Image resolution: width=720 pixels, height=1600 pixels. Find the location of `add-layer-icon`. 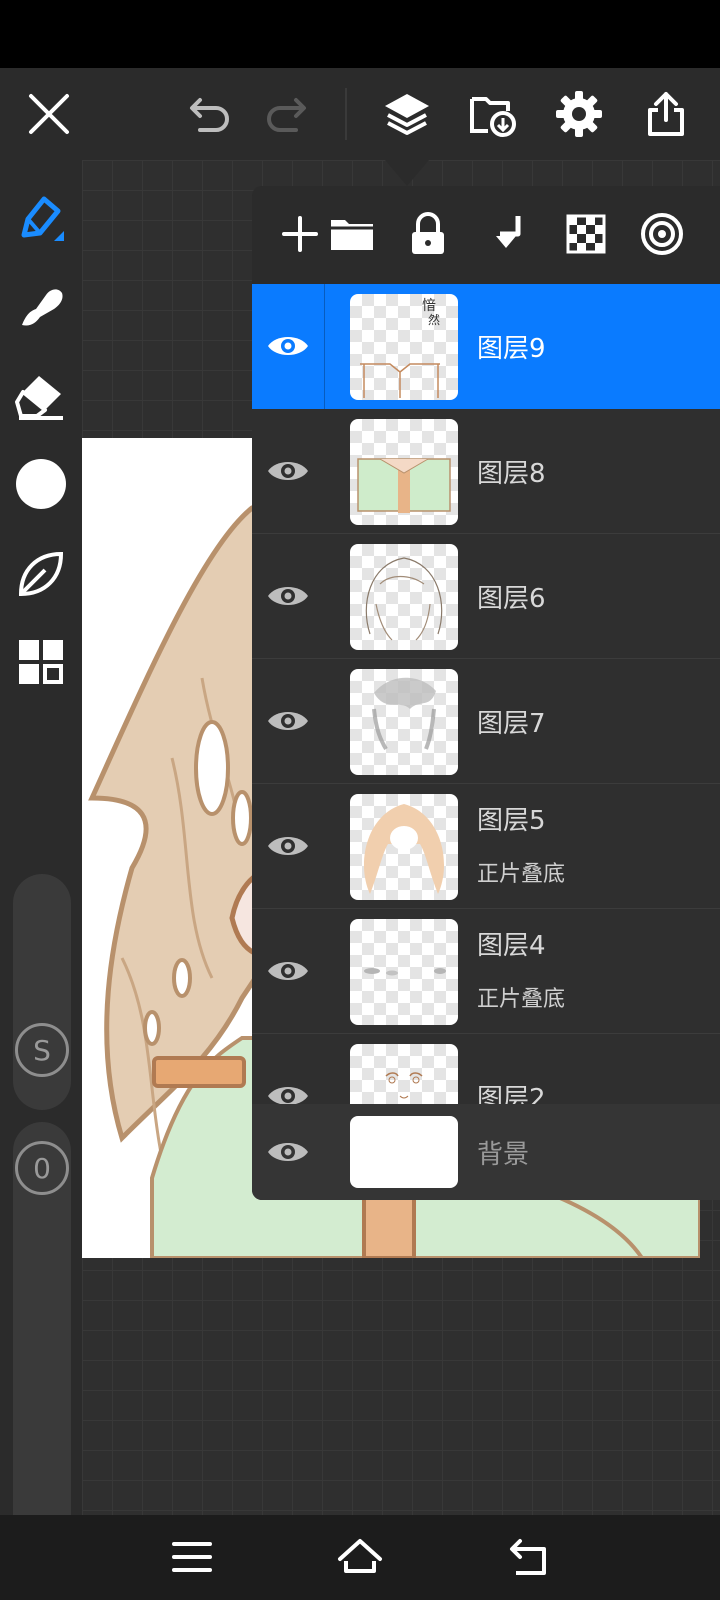

add-layer-icon is located at coordinates (300, 234).